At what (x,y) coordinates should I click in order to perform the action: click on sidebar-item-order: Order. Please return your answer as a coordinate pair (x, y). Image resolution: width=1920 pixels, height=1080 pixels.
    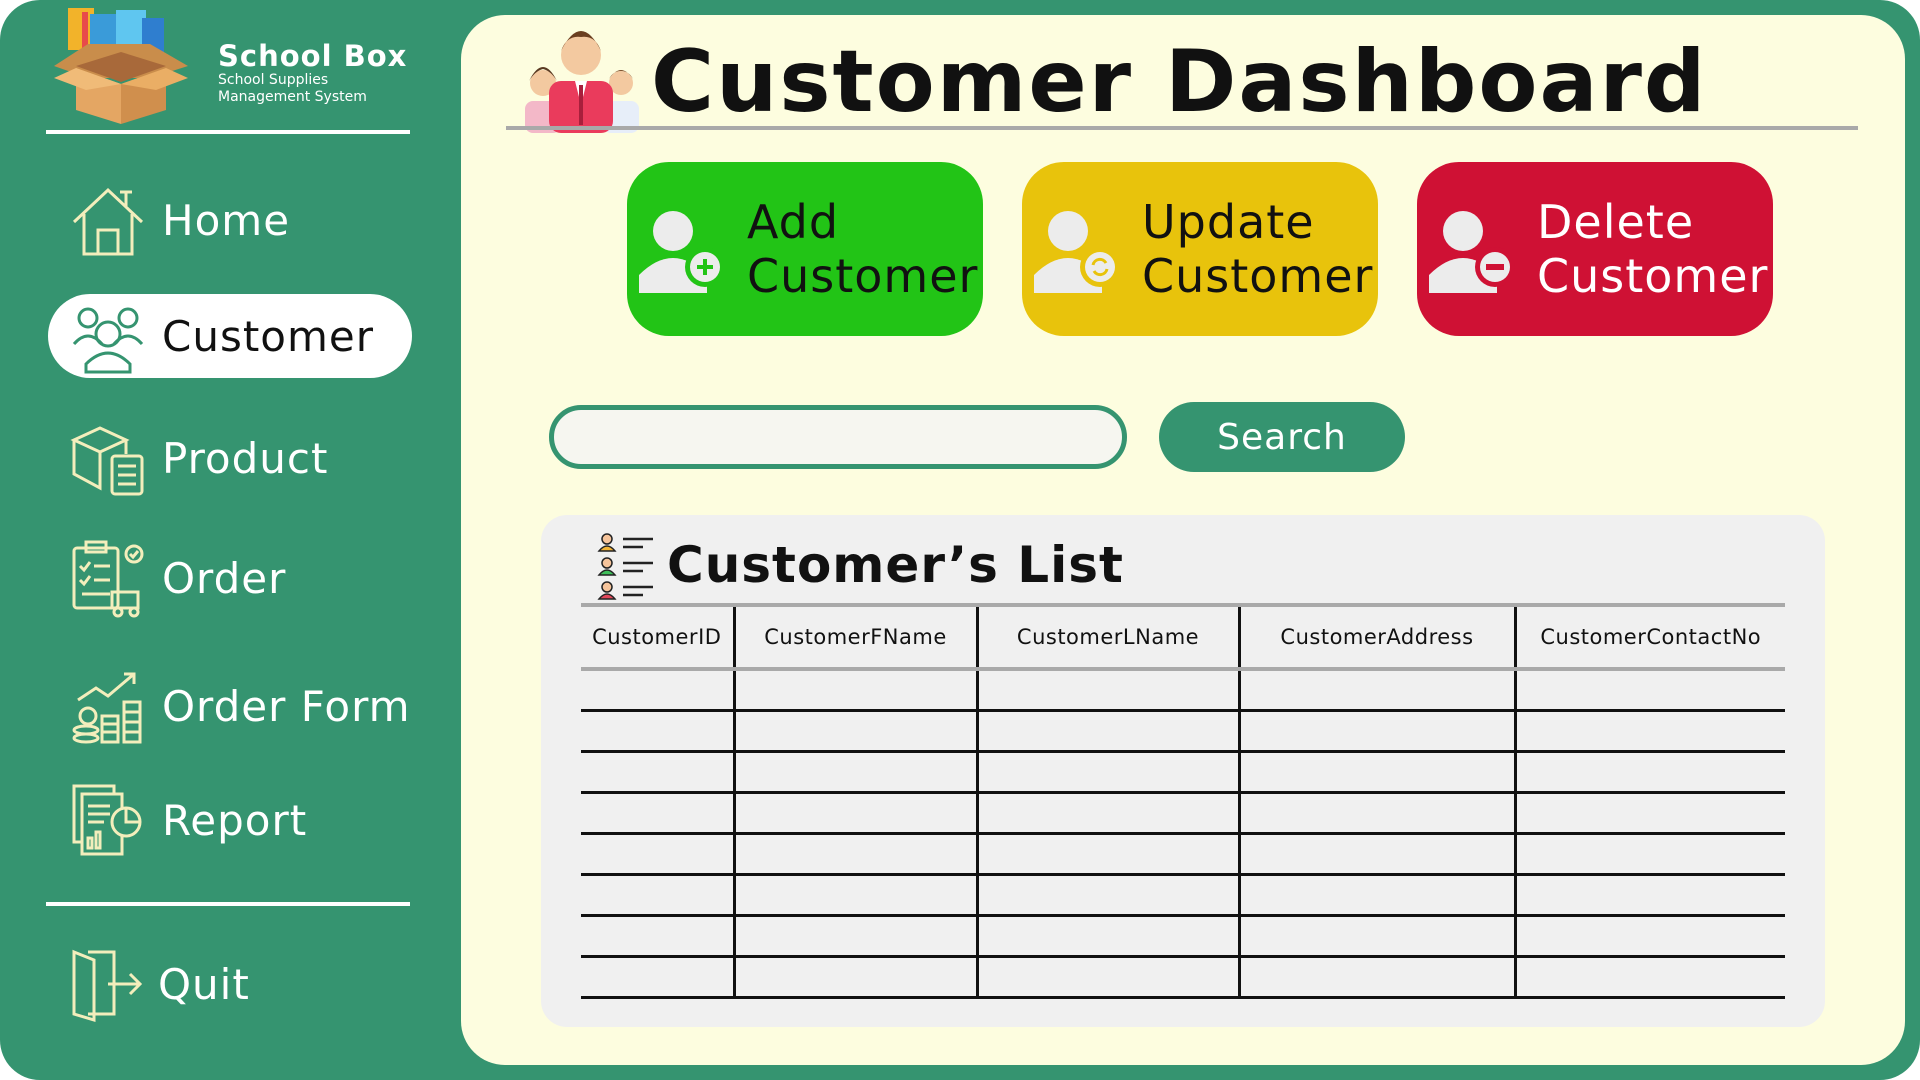
    Looking at the image, I should click on (230, 578).